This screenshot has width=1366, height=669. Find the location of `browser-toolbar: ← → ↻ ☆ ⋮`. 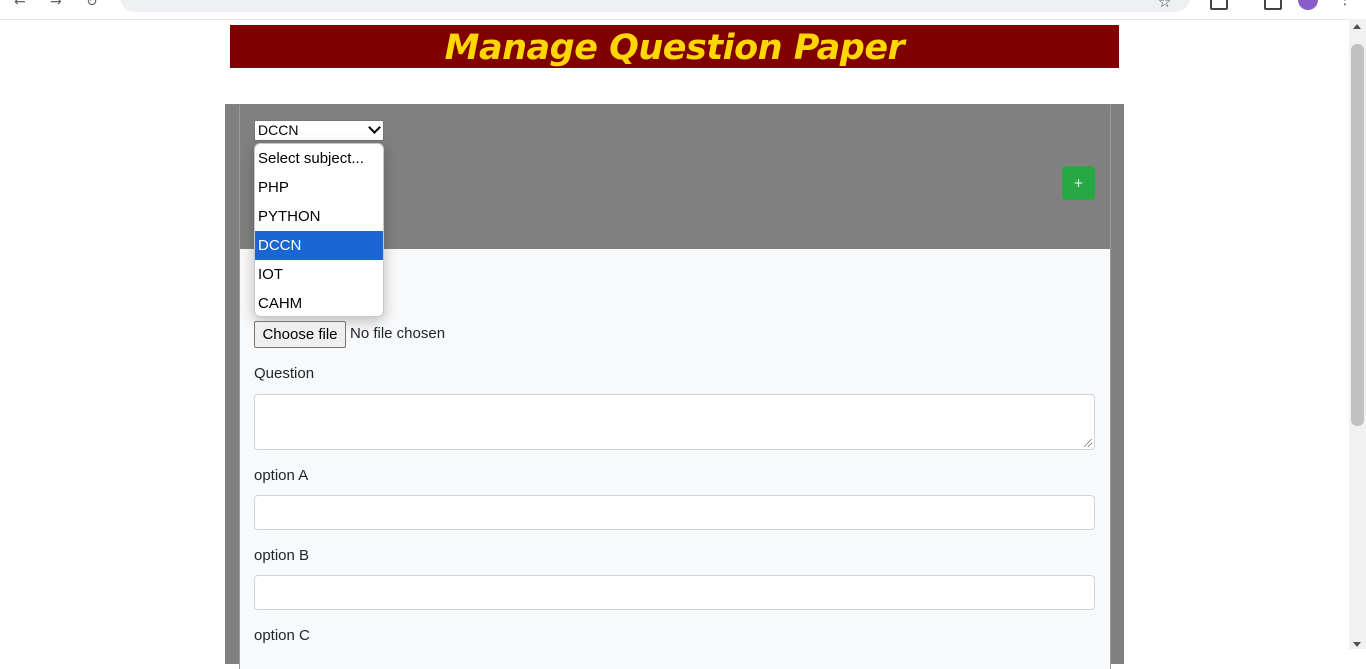

browser-toolbar: ← → ↻ ☆ ⋮ is located at coordinates (683, 10).